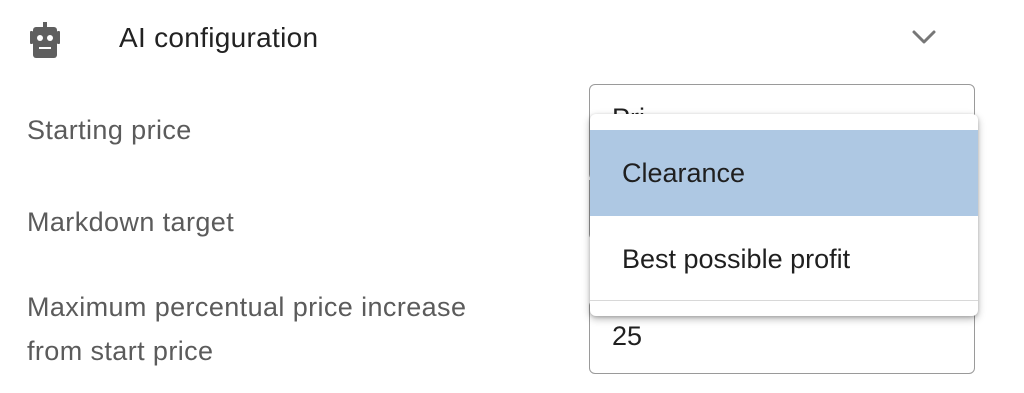  I want to click on option-best-possible-profit: Best possible profit, so click(784, 259).